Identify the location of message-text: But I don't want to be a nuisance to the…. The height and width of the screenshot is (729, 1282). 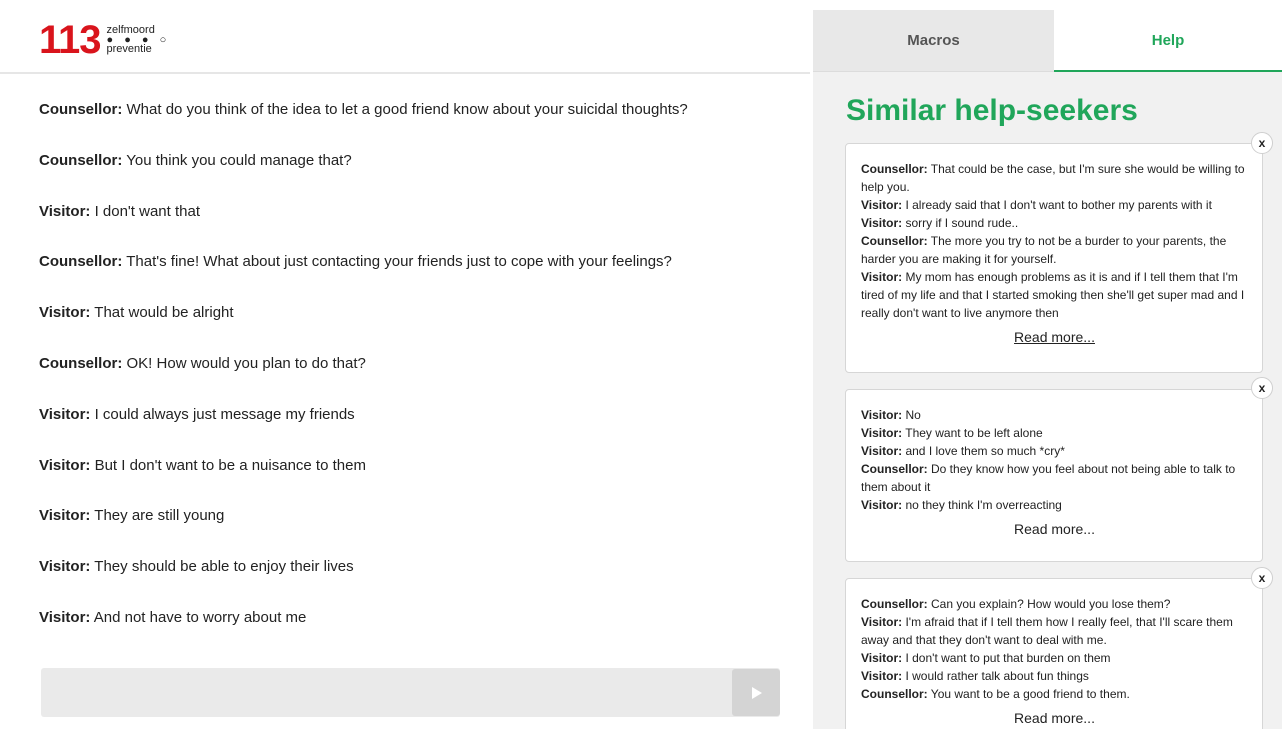
(228, 465).